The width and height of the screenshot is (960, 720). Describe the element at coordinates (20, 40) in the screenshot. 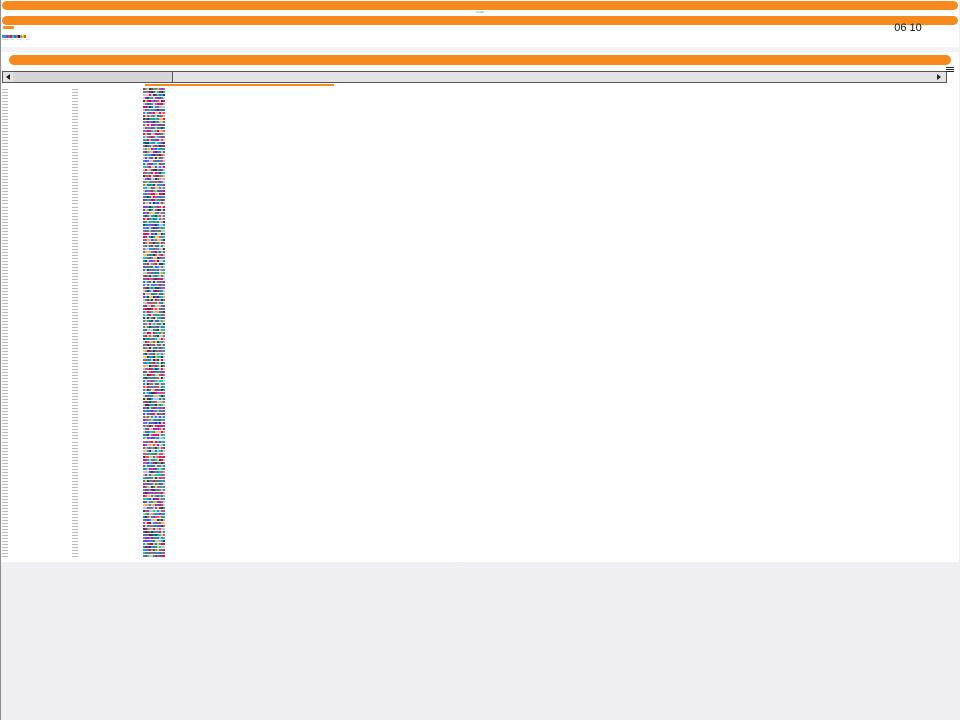

I see `legend-label-label: Label` at that location.